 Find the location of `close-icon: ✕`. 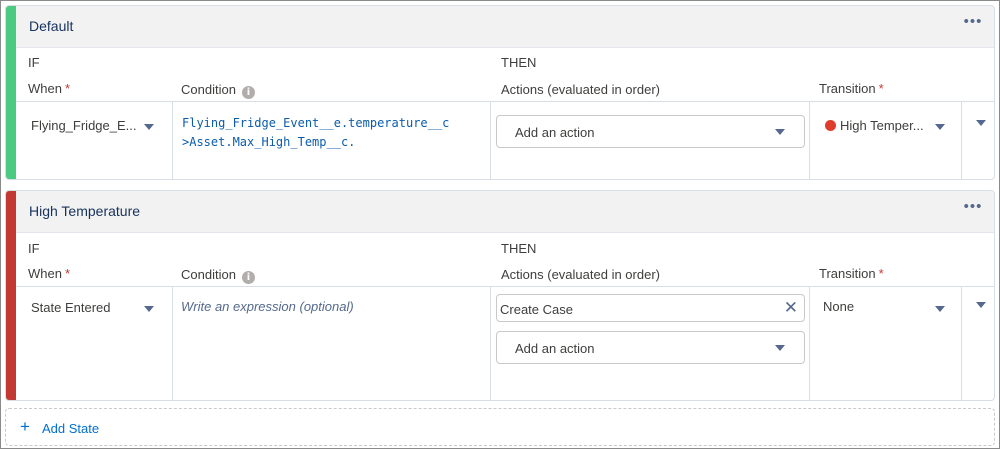

close-icon: ✕ is located at coordinates (791, 308).